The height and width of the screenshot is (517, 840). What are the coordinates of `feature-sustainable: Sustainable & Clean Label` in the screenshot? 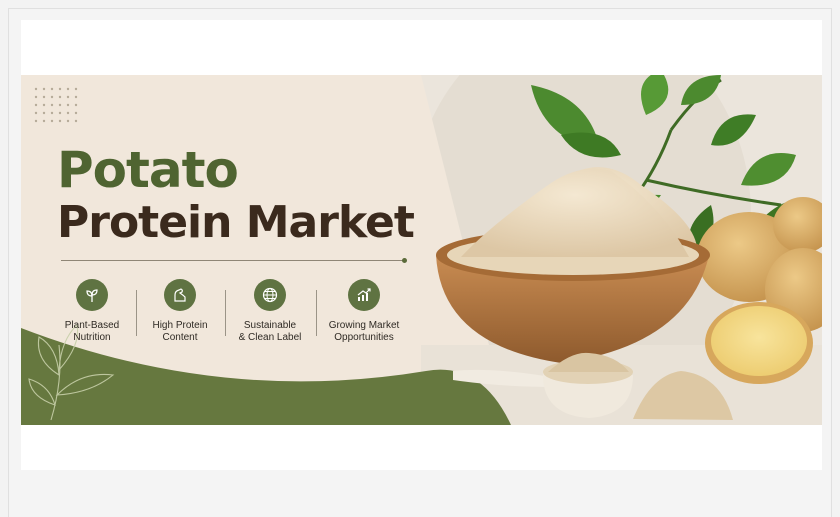 It's located at (270, 311).